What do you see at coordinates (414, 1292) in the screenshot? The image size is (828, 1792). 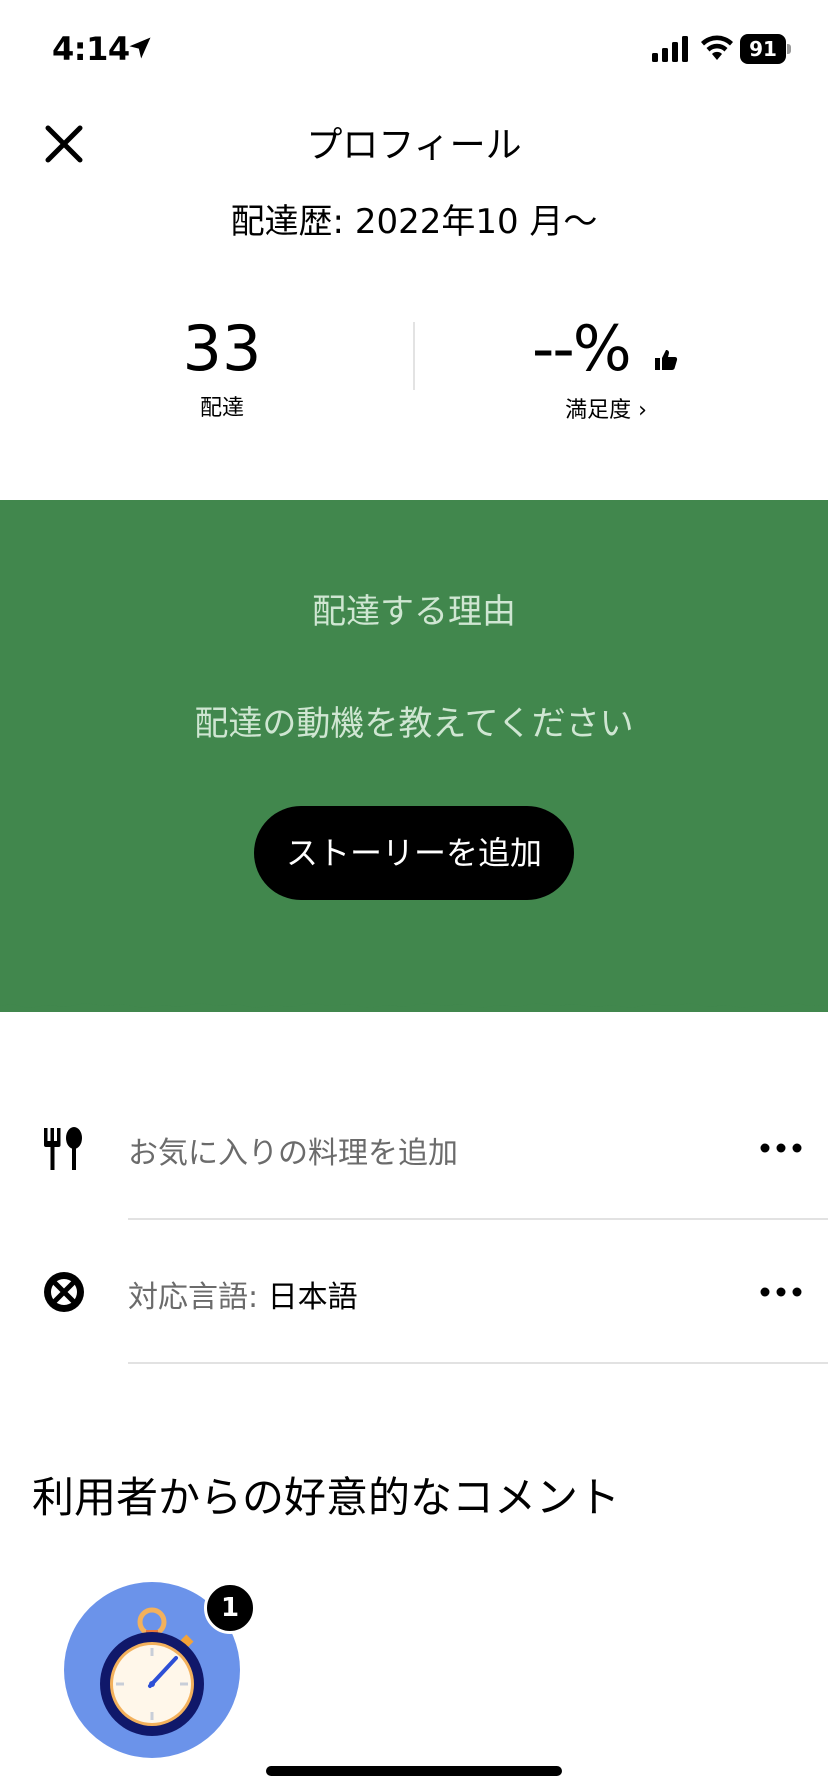 I see `languages-row: 対応言語: 日本語` at bounding box center [414, 1292].